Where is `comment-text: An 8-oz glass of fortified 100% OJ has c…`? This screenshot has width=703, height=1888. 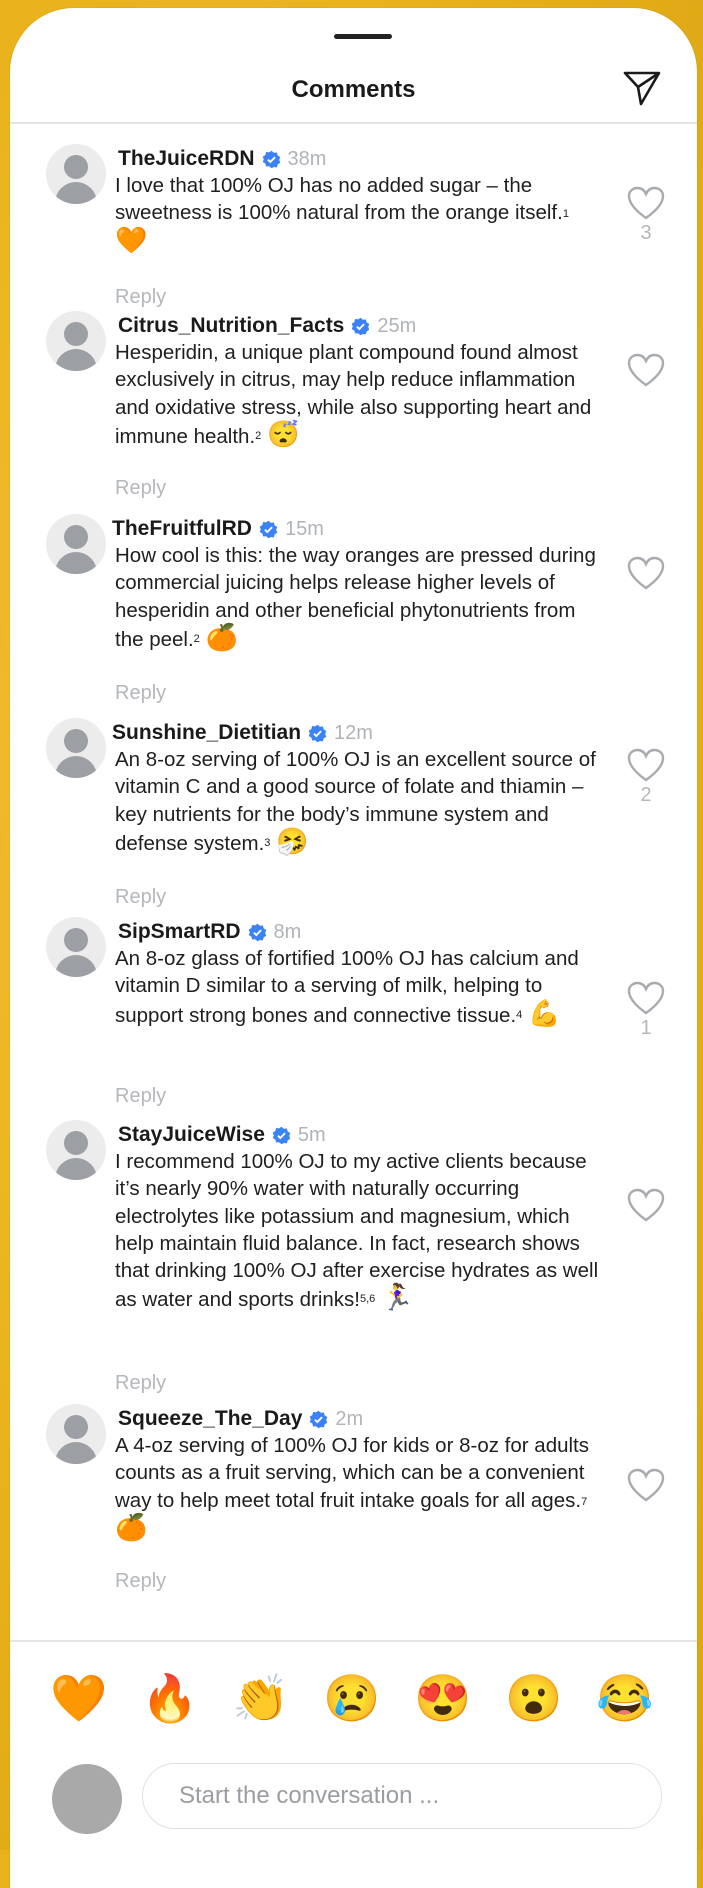 comment-text: An 8-oz glass of fortified 100% OJ has c… is located at coordinates (347, 987).